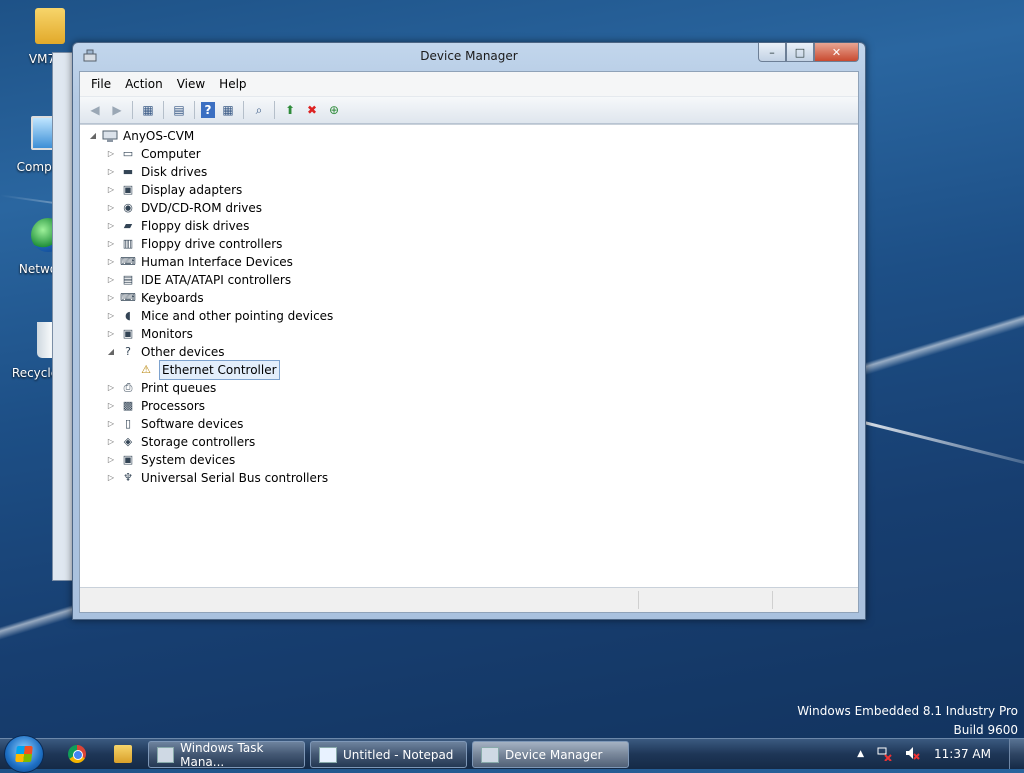 This screenshot has height=773, width=1024. Describe the element at coordinates (209, 370) in the screenshot. I see `tree-device: ⚠ Ethernet Controller` at that location.